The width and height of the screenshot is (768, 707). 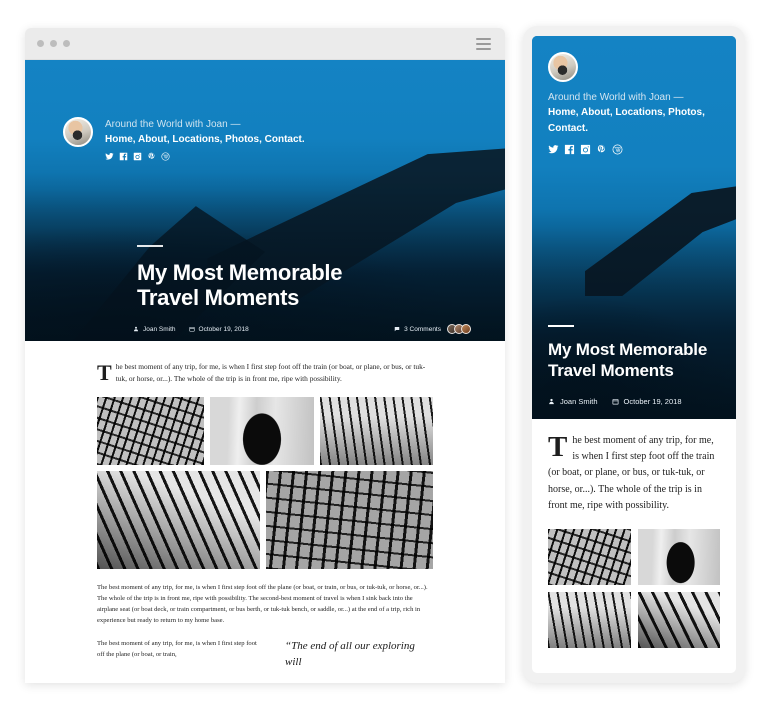 What do you see at coordinates (150, 245) in the screenshot?
I see `title-divider-rule` at bounding box center [150, 245].